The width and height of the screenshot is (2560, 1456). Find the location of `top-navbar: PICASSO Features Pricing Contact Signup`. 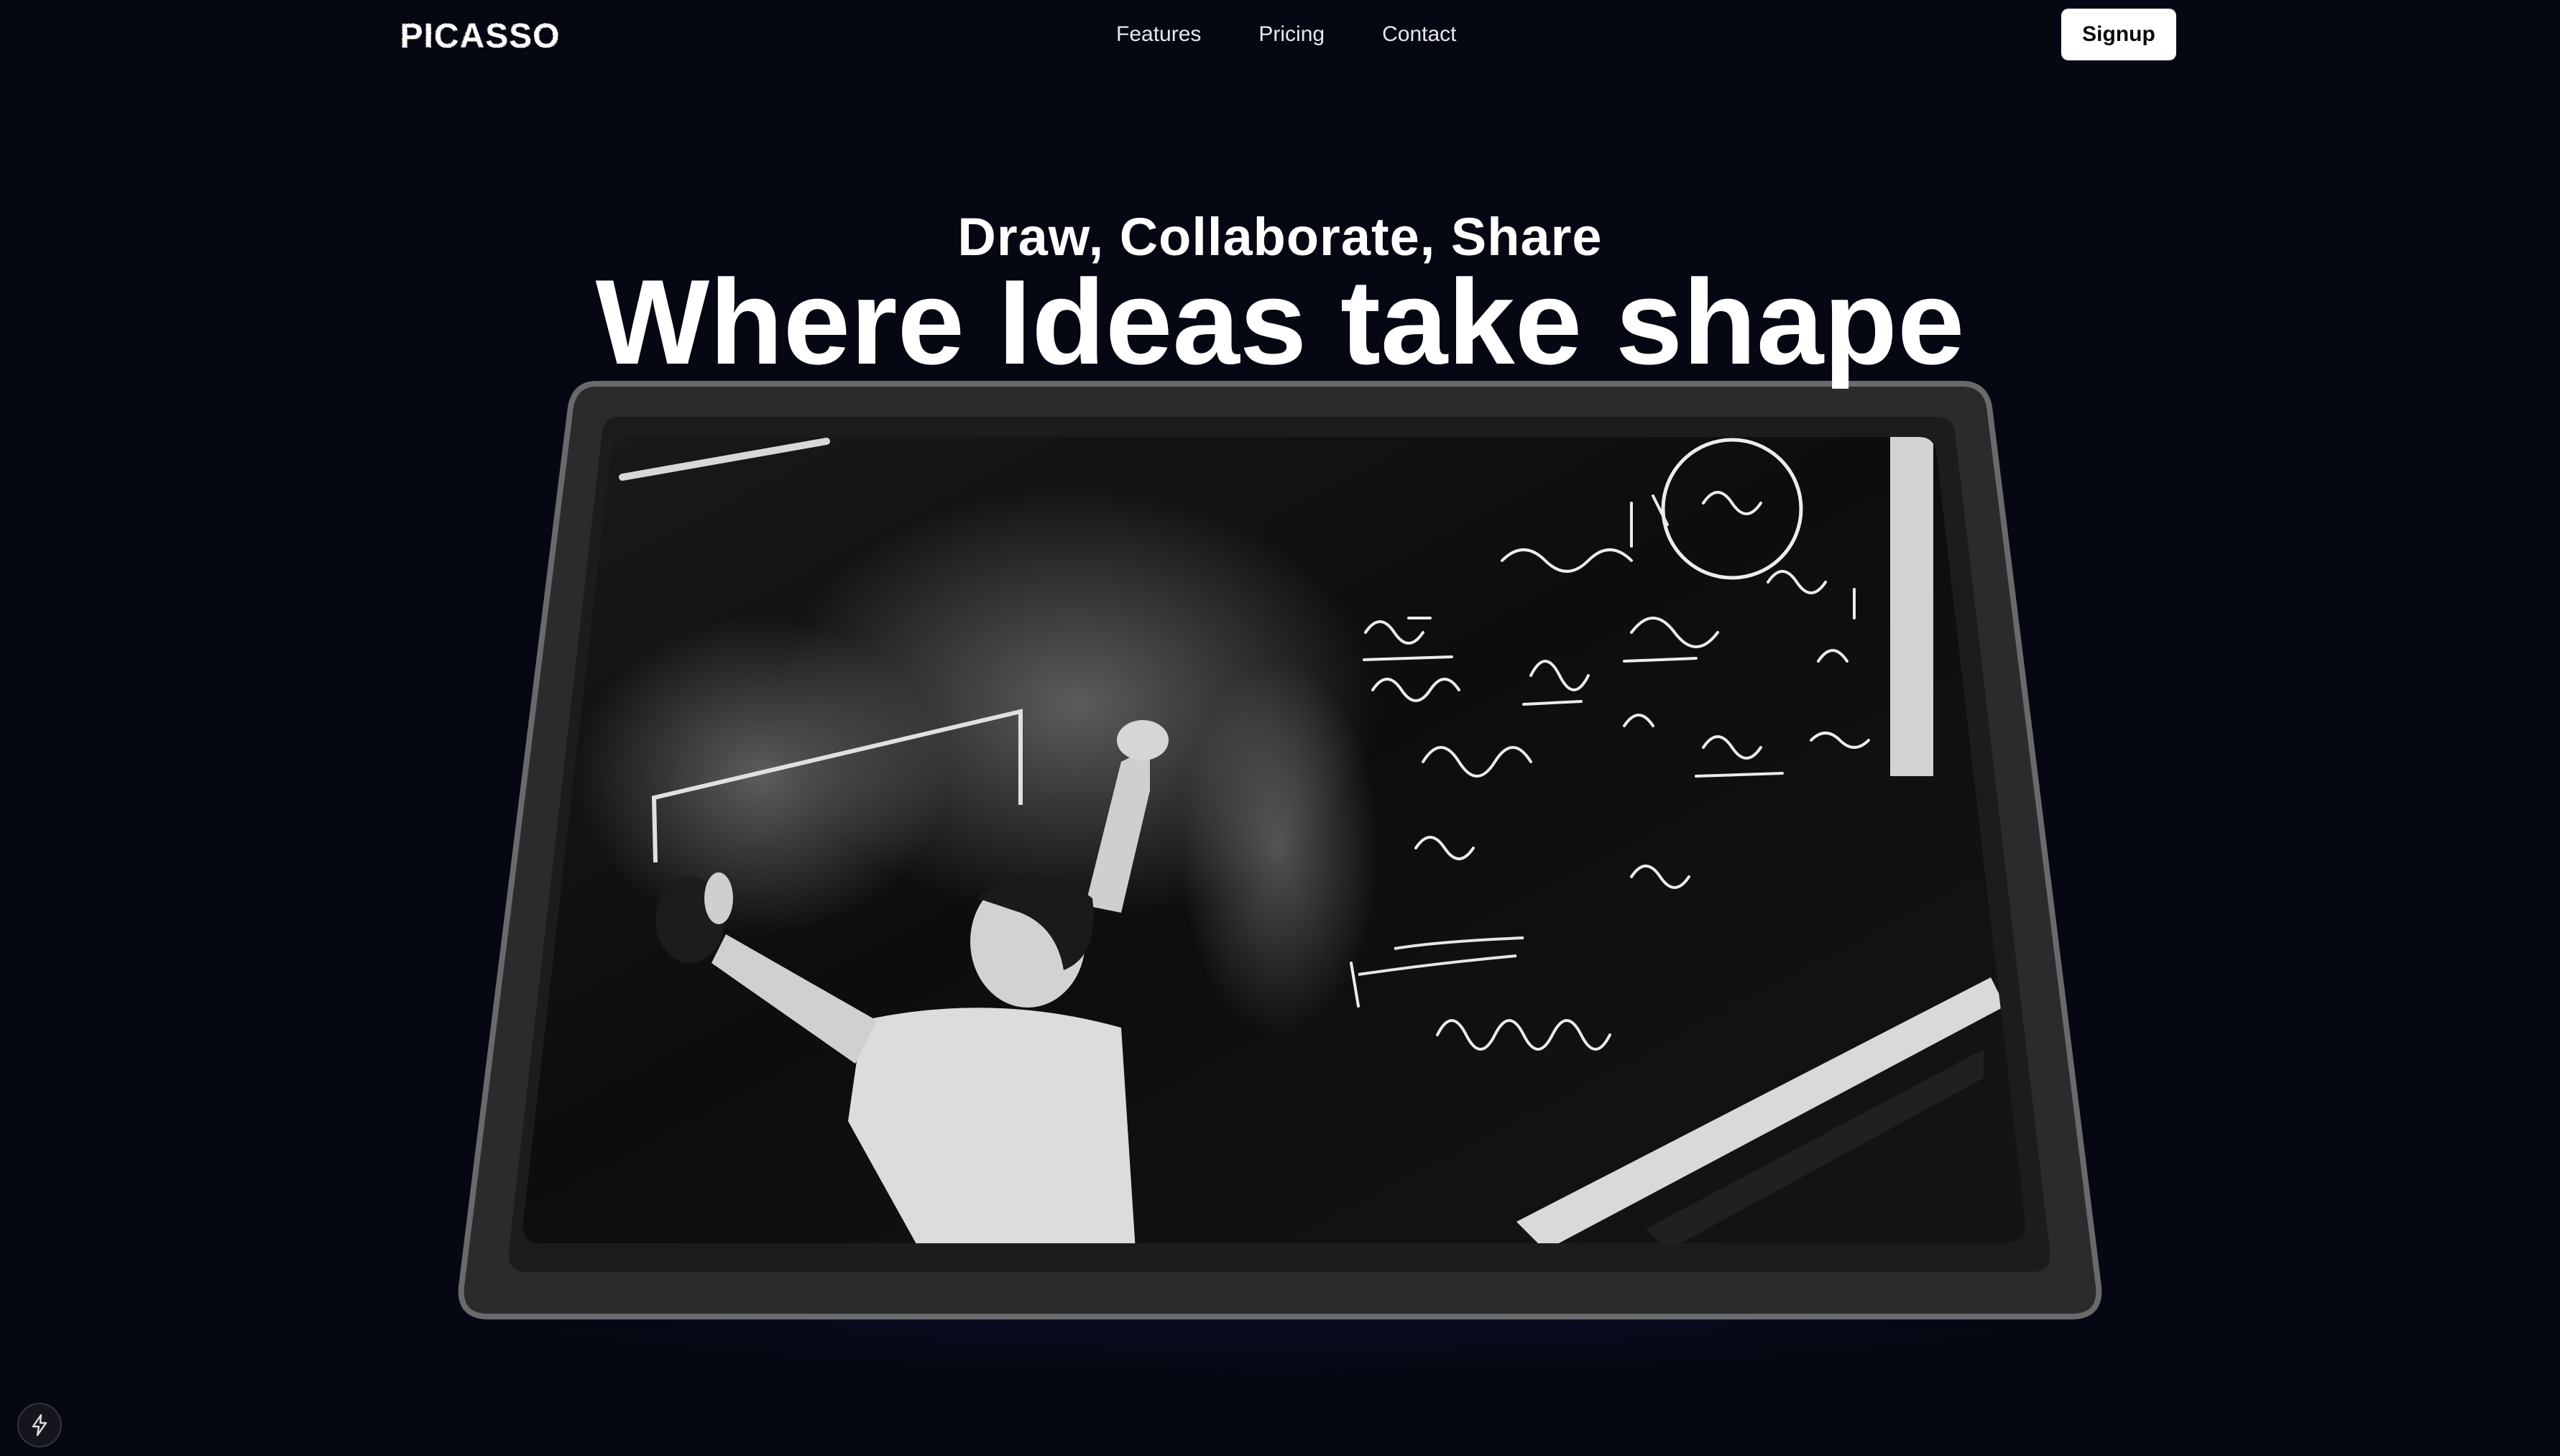

top-navbar: PICASSO Features Pricing Contact Signup is located at coordinates (1280, 36).